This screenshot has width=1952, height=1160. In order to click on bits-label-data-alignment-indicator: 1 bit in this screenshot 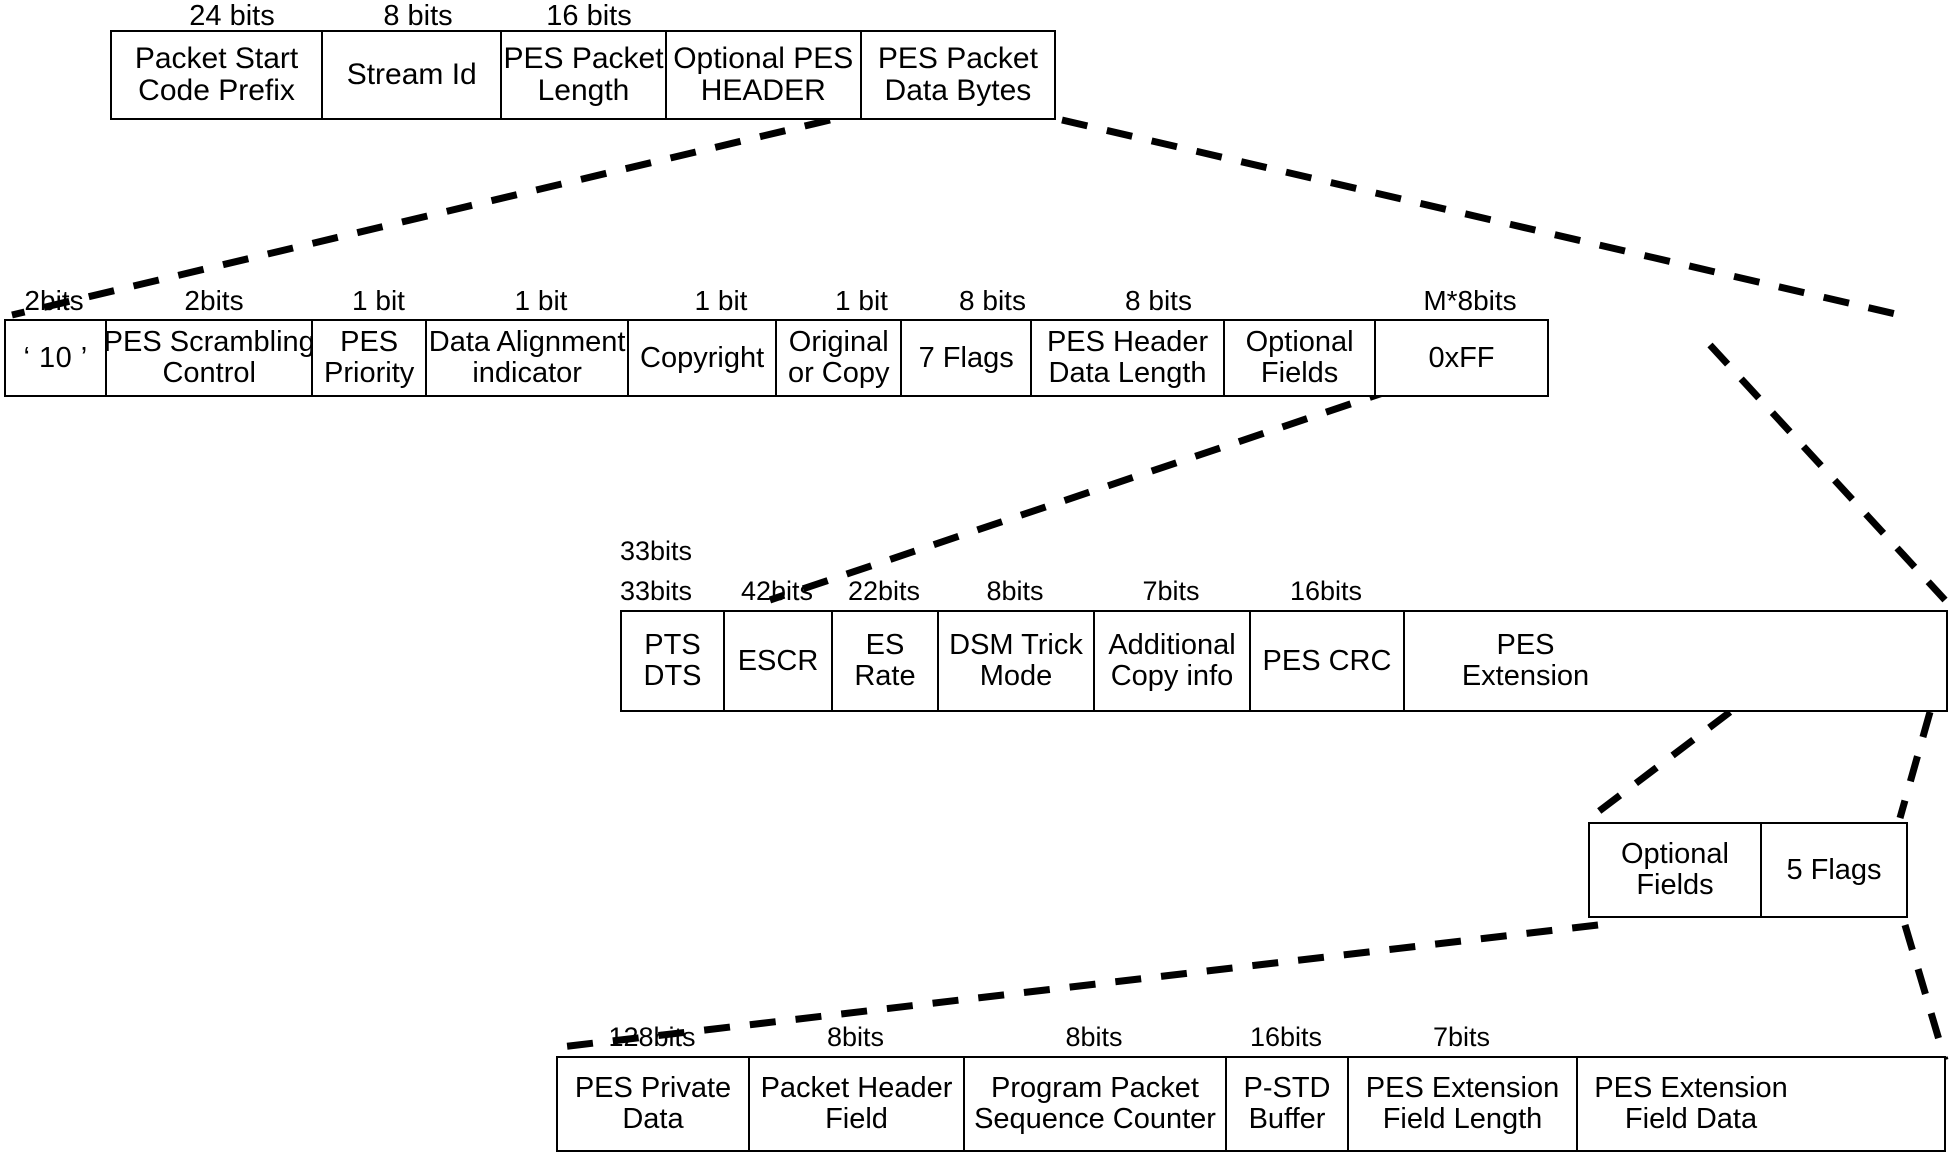, I will do `click(541, 300)`.